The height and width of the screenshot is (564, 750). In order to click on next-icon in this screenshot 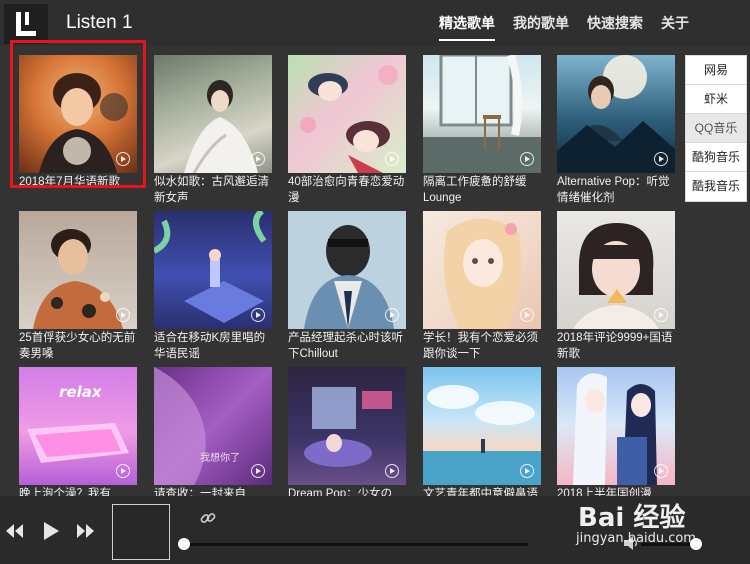, I will do `click(86, 531)`.